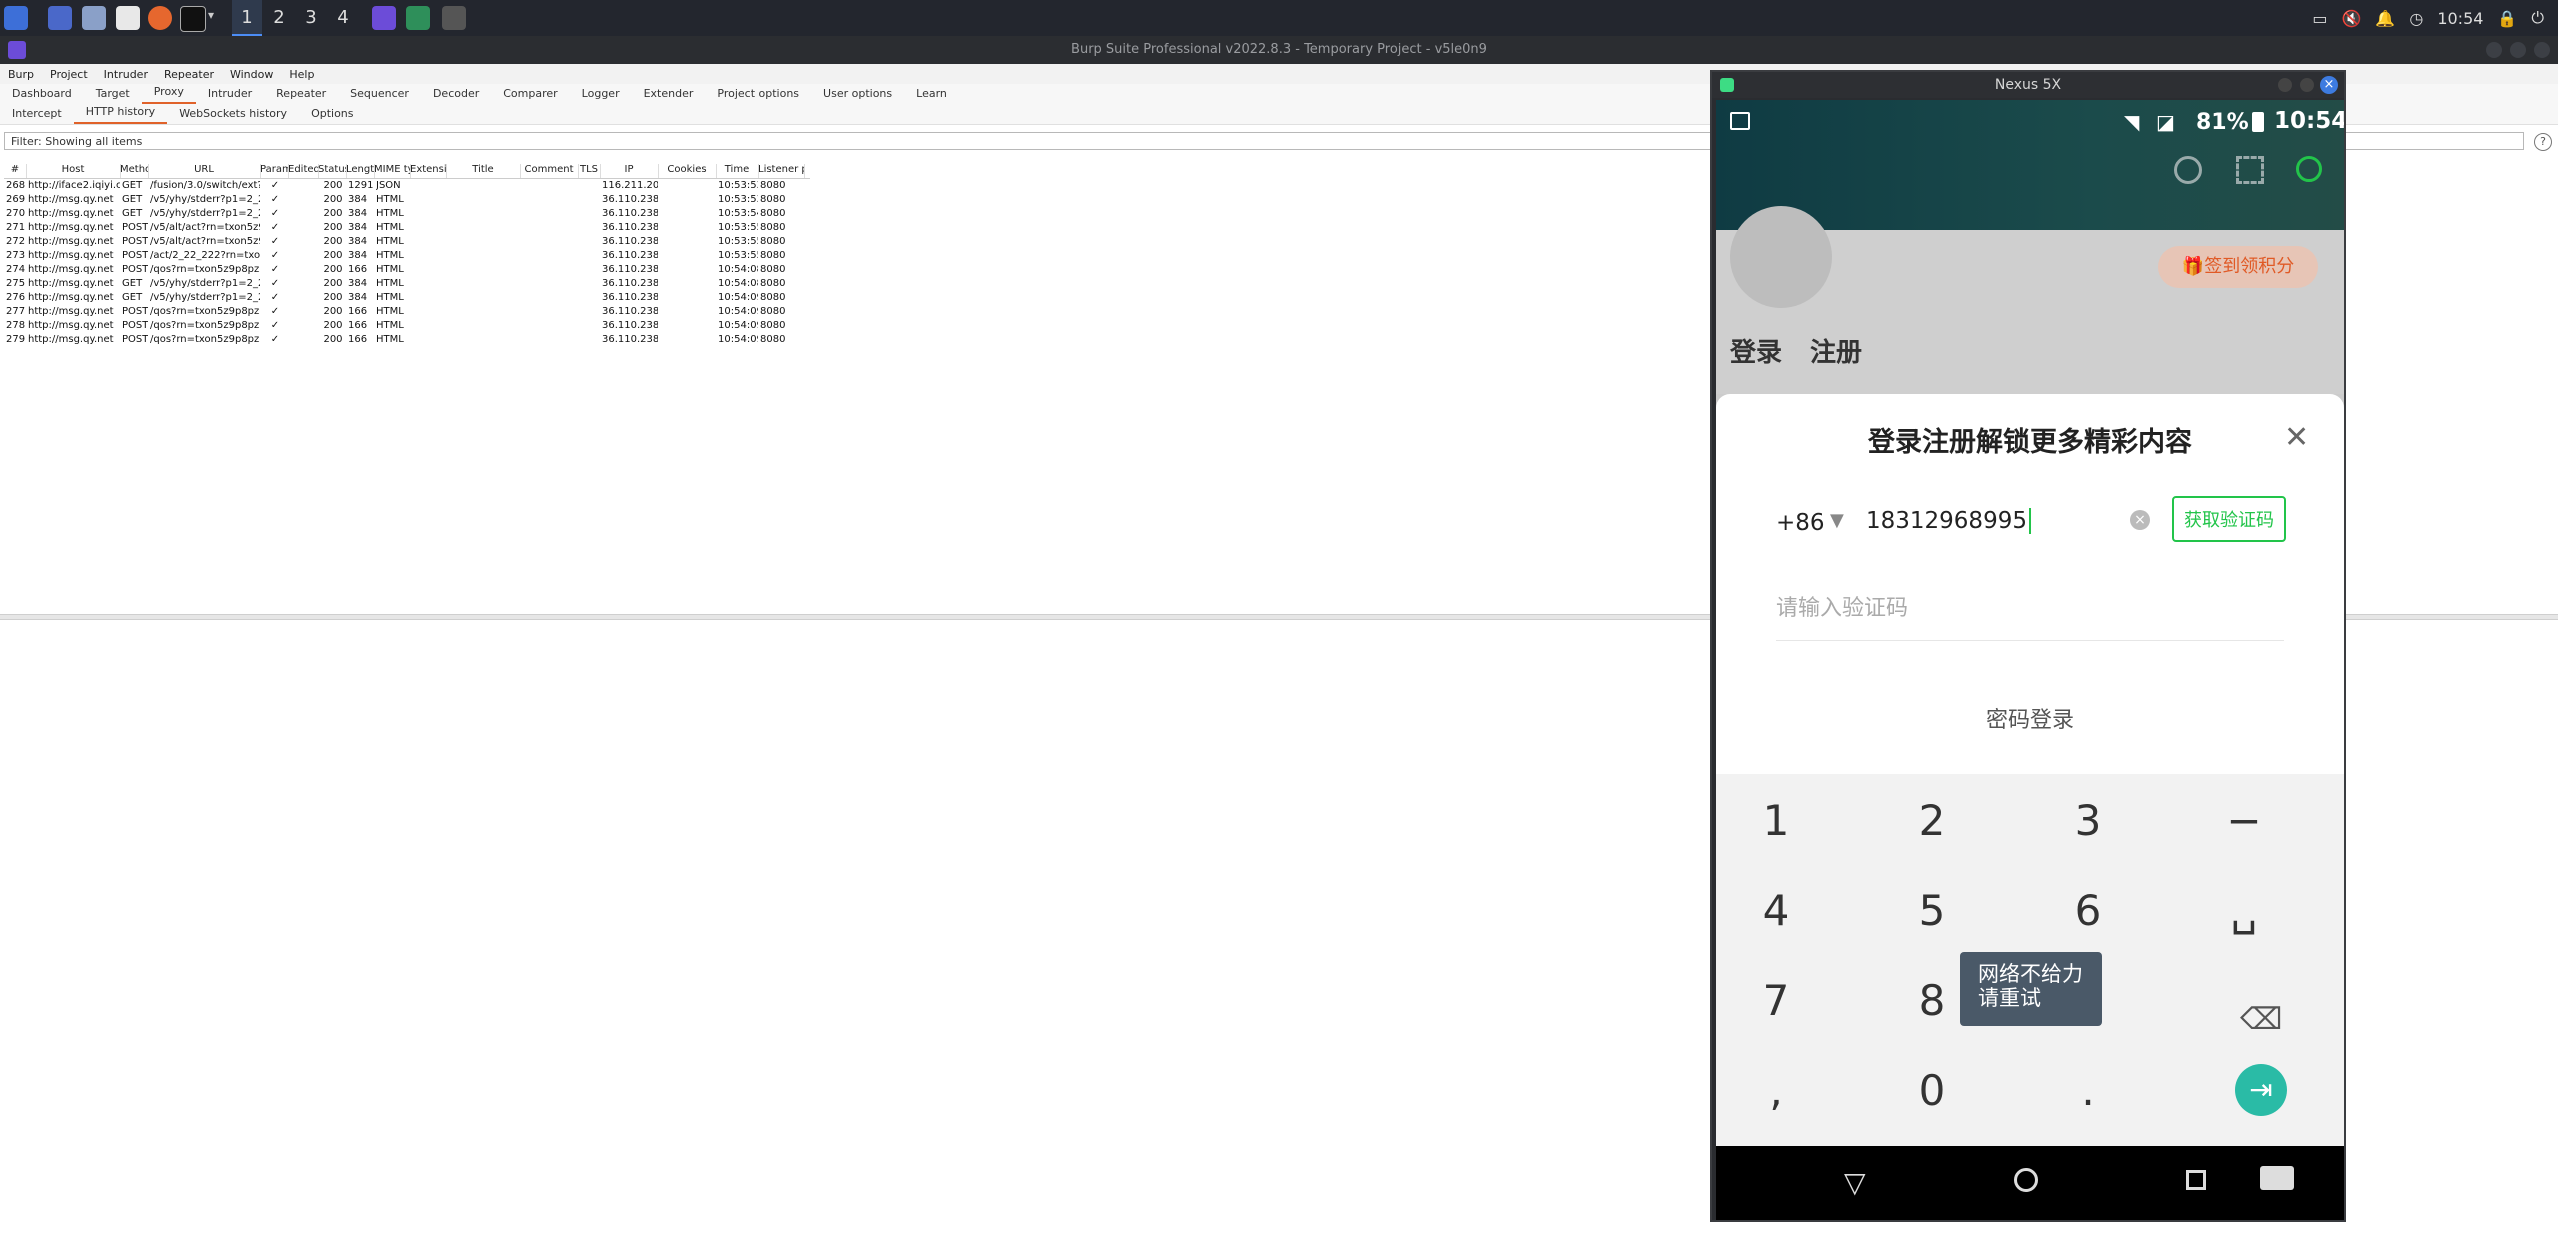 The width and height of the screenshot is (2558, 1248). I want to click on key-1: 1, so click(1776, 820).